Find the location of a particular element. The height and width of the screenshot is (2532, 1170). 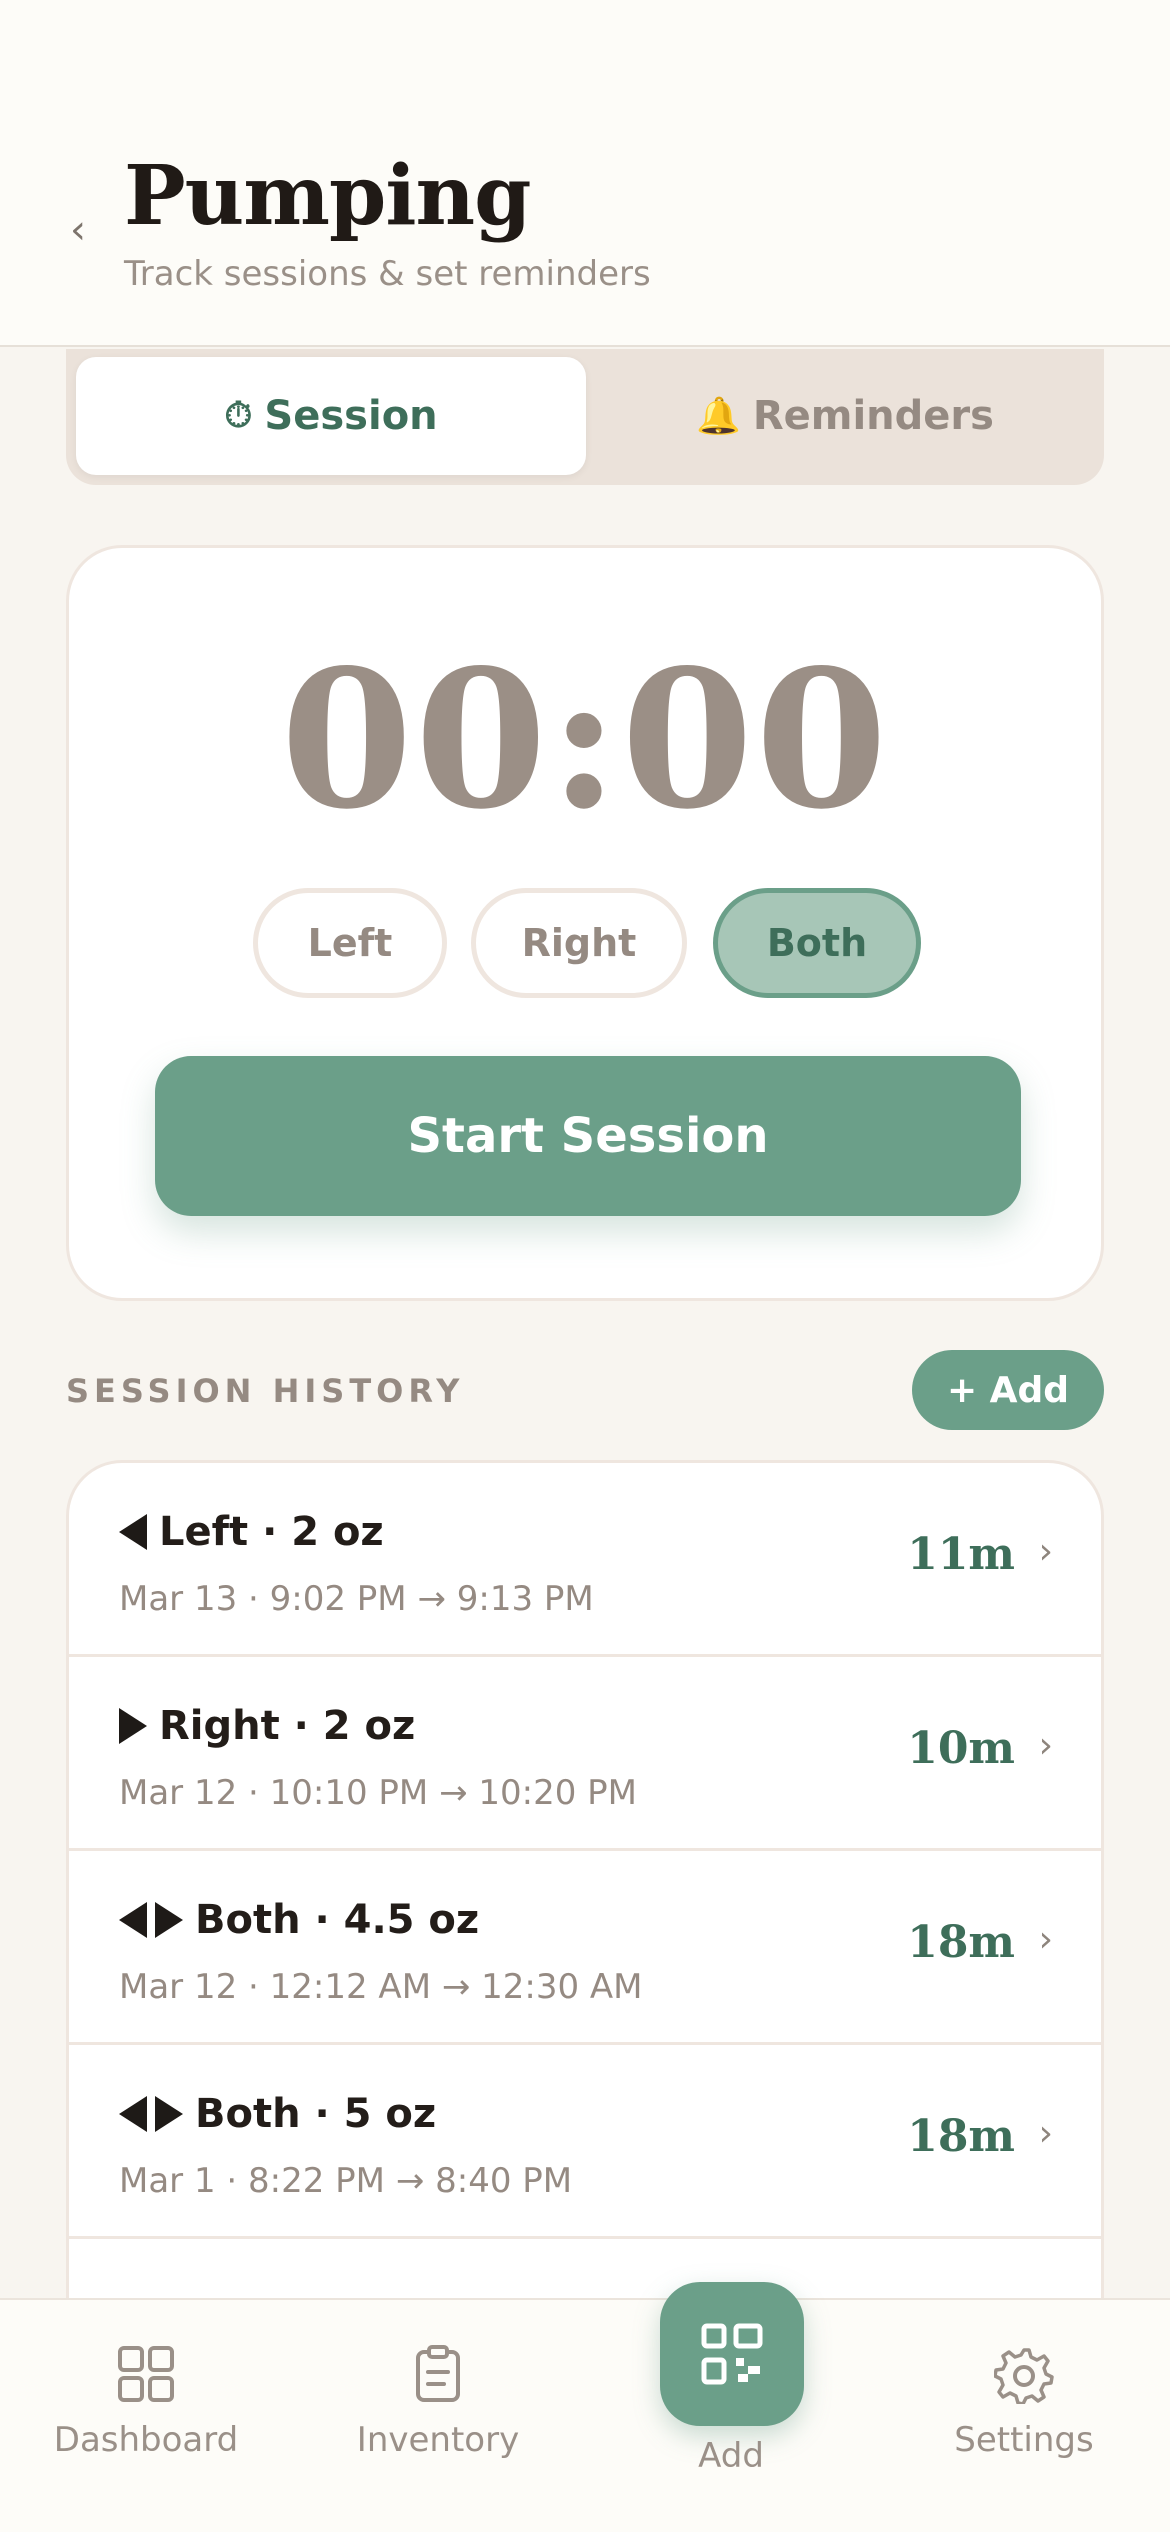

add-scan-button is located at coordinates (732, 2354).